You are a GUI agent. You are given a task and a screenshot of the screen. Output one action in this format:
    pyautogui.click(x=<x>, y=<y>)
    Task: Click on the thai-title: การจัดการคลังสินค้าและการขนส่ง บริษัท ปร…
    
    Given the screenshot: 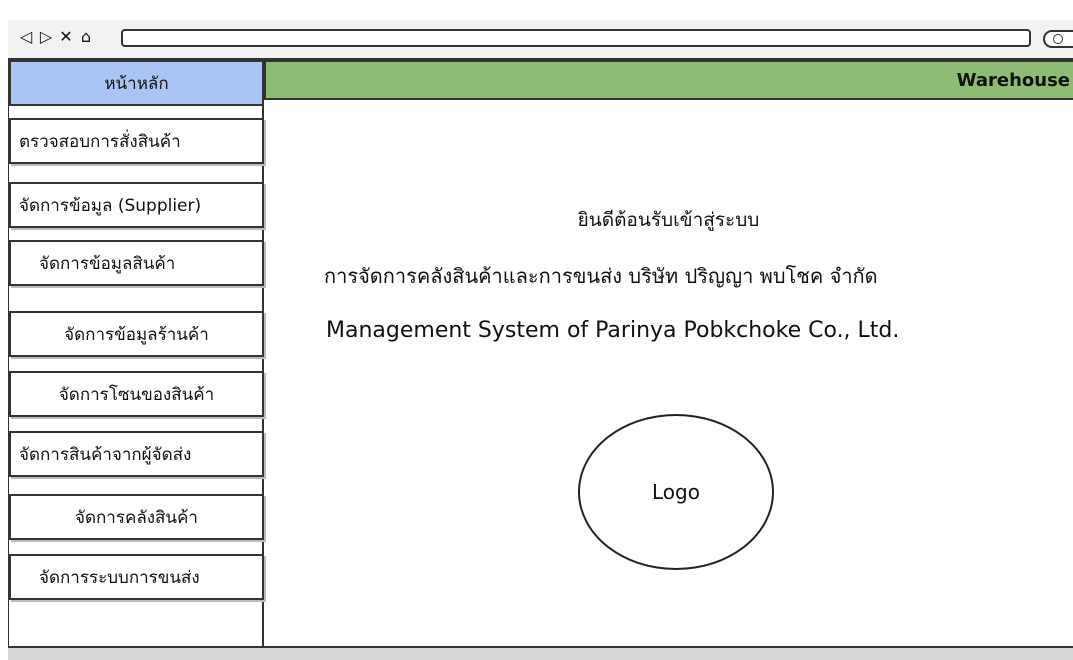 What is the action you would take?
    pyautogui.click(x=601, y=276)
    